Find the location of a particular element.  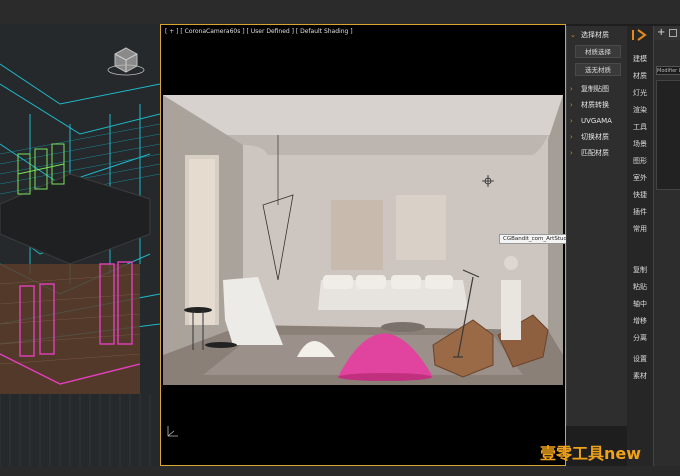

script-item-switch-material: › 切换材质 is located at coordinates (597, 137).